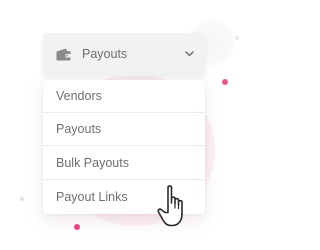  Describe the element at coordinates (124, 96) in the screenshot. I see `menu-item-vendors: Vendors` at that location.